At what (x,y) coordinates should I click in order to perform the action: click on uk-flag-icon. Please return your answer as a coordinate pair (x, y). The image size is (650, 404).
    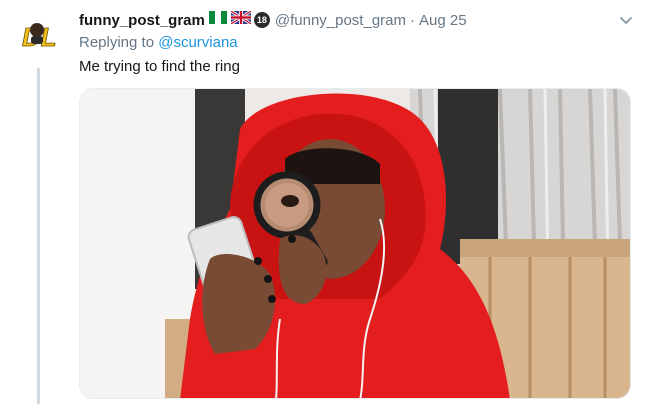
    Looking at the image, I should click on (241, 19).